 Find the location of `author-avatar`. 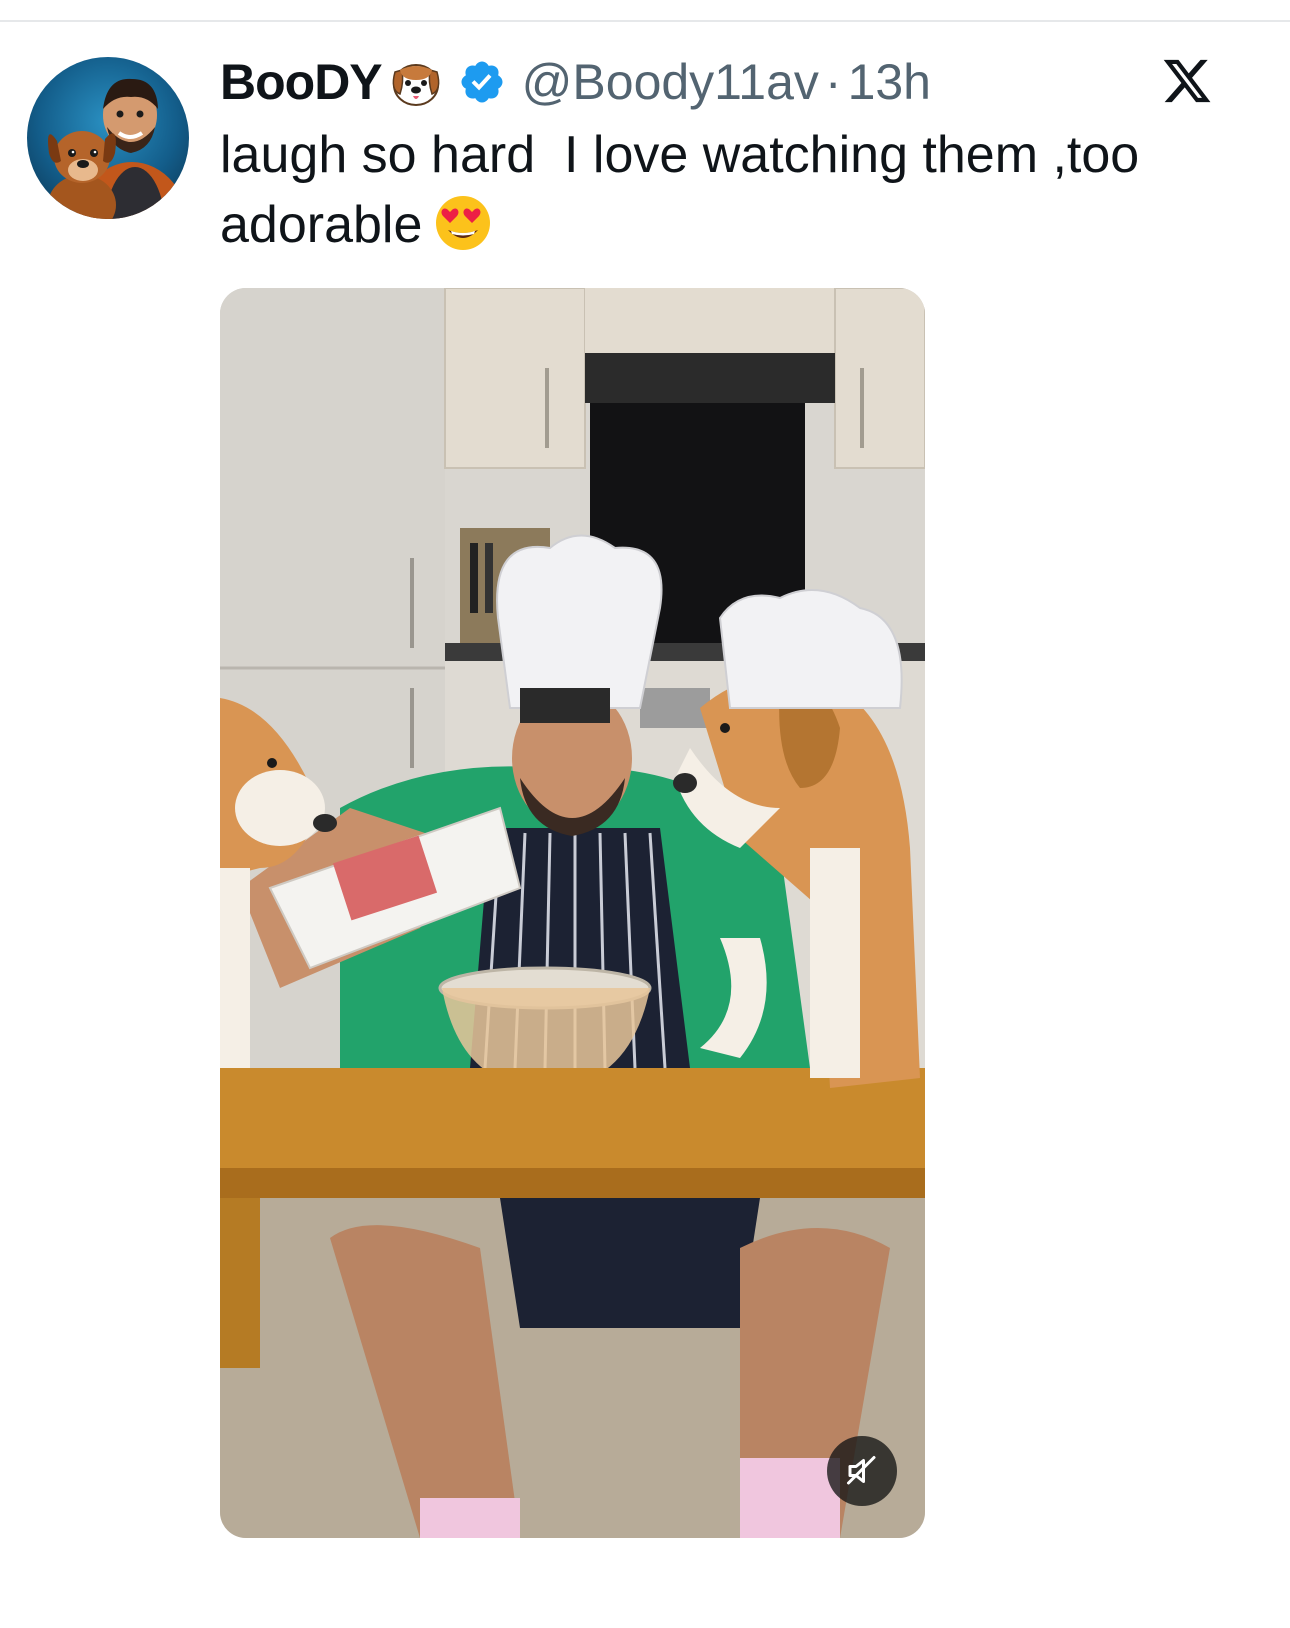

author-avatar is located at coordinates (108, 138).